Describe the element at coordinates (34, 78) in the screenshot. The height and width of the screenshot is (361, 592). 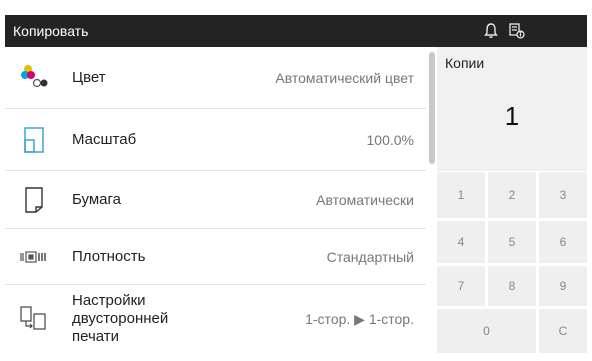
I see `color-icon` at that location.